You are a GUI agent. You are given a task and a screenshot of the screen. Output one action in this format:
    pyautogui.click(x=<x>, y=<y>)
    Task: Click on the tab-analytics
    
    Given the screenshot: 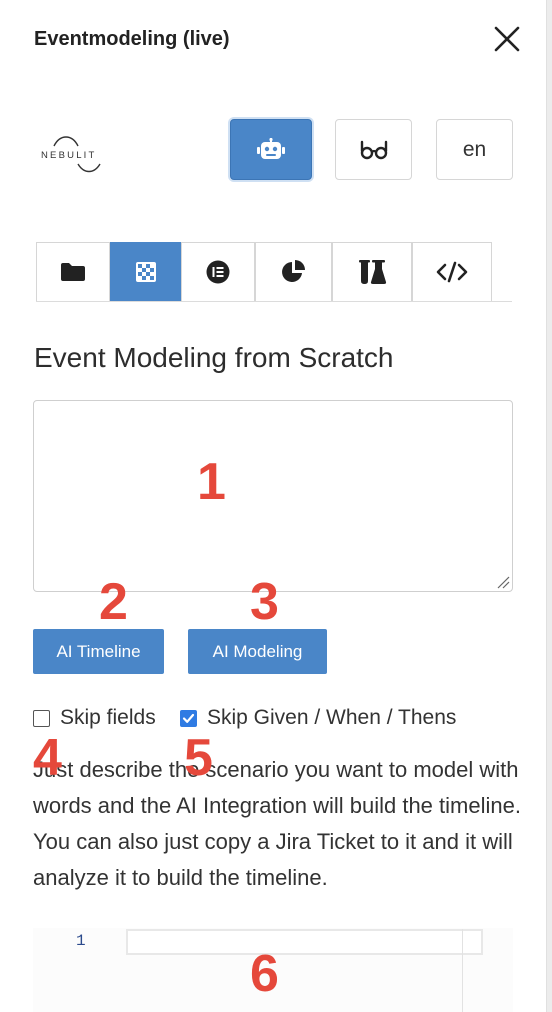 What is the action you would take?
    pyautogui.click(x=293, y=272)
    